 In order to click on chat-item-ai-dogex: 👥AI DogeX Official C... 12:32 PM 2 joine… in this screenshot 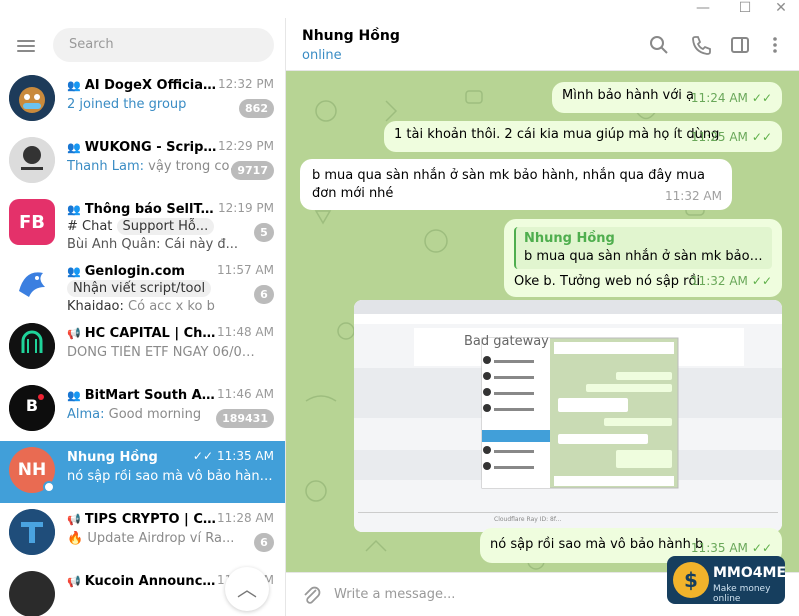, I will do `click(142, 100)`.